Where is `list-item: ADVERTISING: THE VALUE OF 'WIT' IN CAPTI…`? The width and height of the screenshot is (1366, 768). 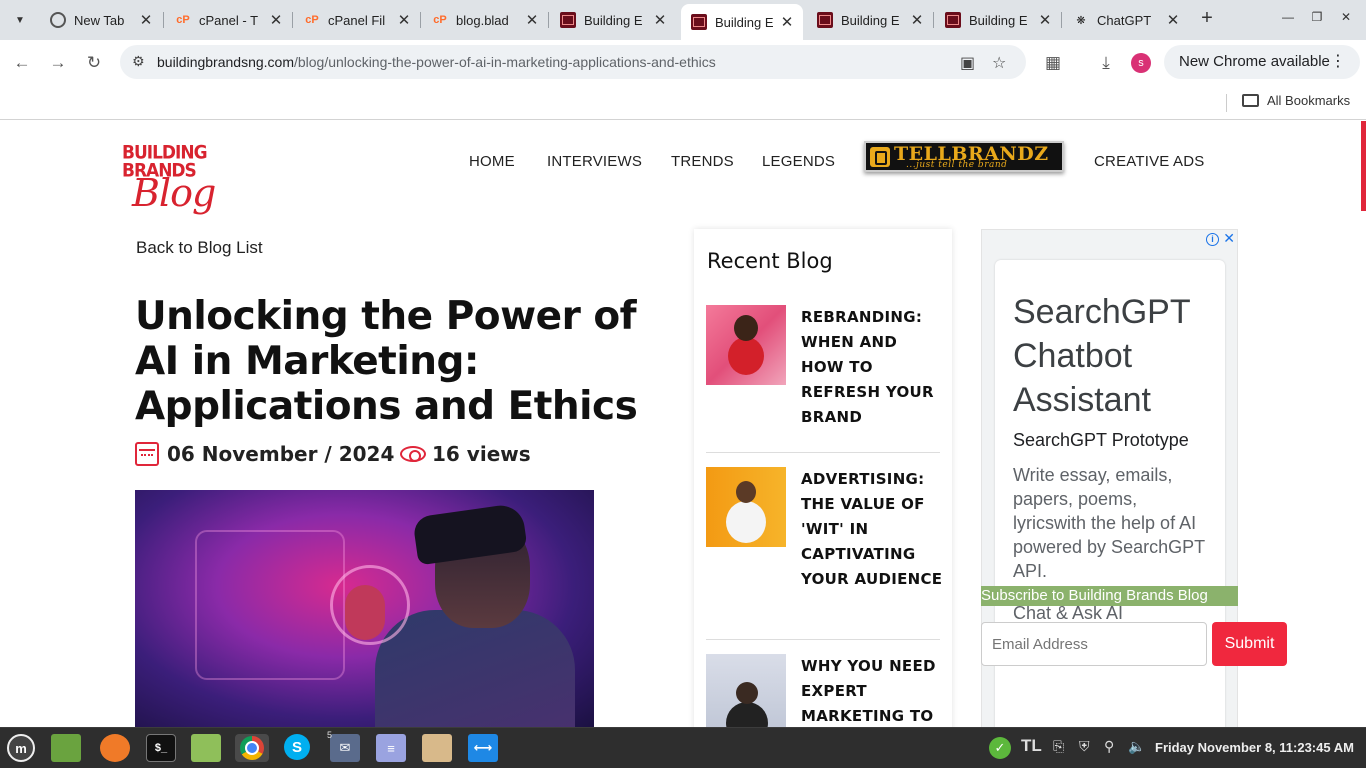 list-item: ADVERTISING: THE VALUE OF 'WIT' IN CAPTI… is located at coordinates (824, 552).